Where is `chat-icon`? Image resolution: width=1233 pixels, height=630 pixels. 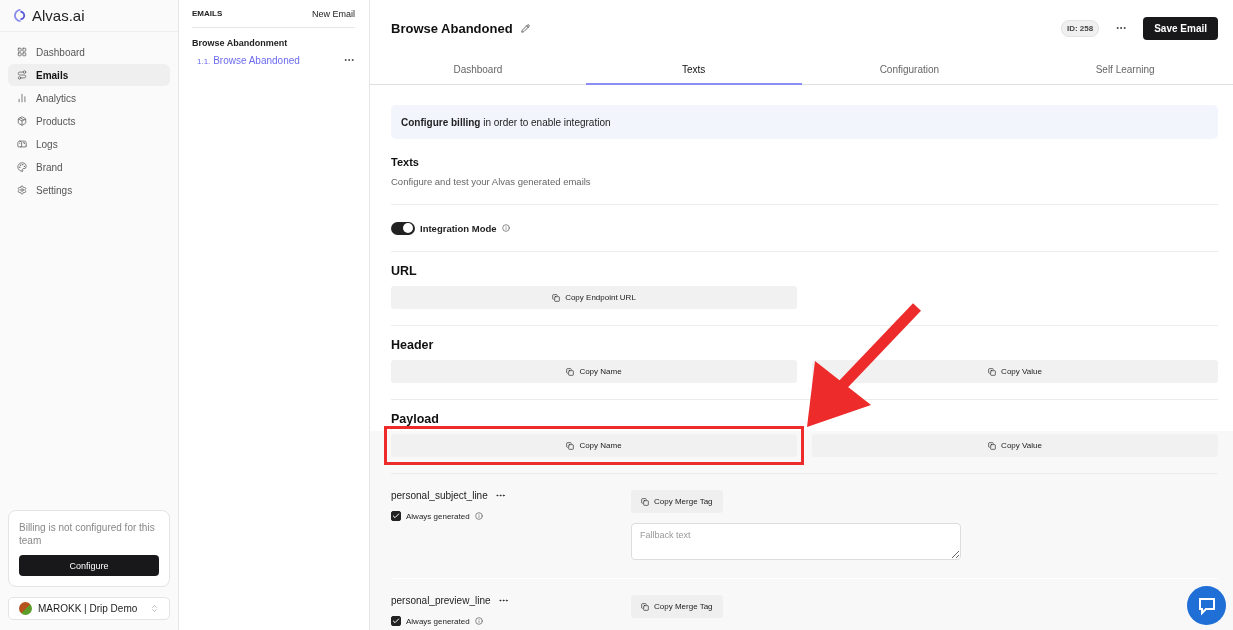 chat-icon is located at coordinates (1206, 605).